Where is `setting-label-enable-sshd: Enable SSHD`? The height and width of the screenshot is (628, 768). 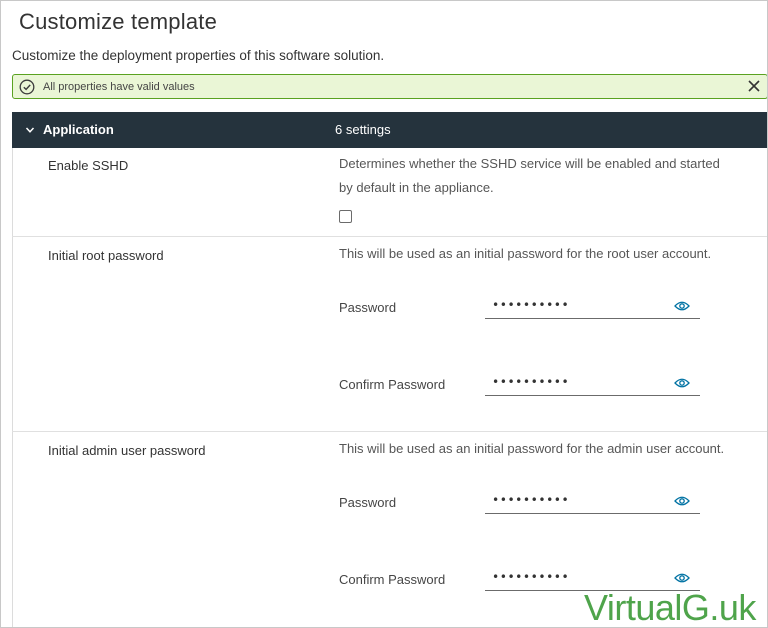 setting-label-enable-sshd: Enable SSHD is located at coordinates (88, 165).